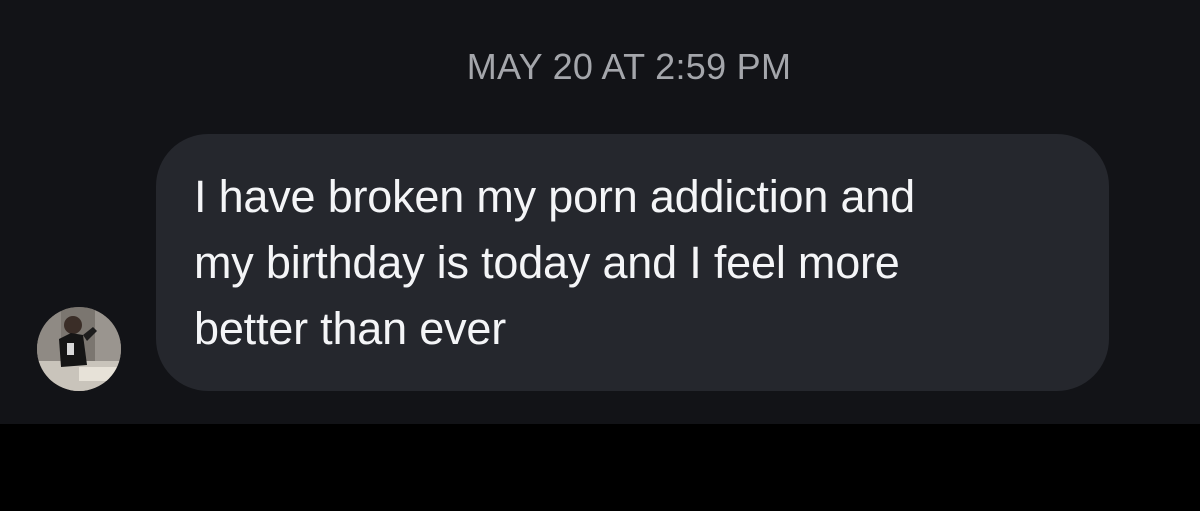 Image resolution: width=1200 pixels, height=511 pixels. What do you see at coordinates (350, 328) in the screenshot?
I see `message-line: better than ever` at bounding box center [350, 328].